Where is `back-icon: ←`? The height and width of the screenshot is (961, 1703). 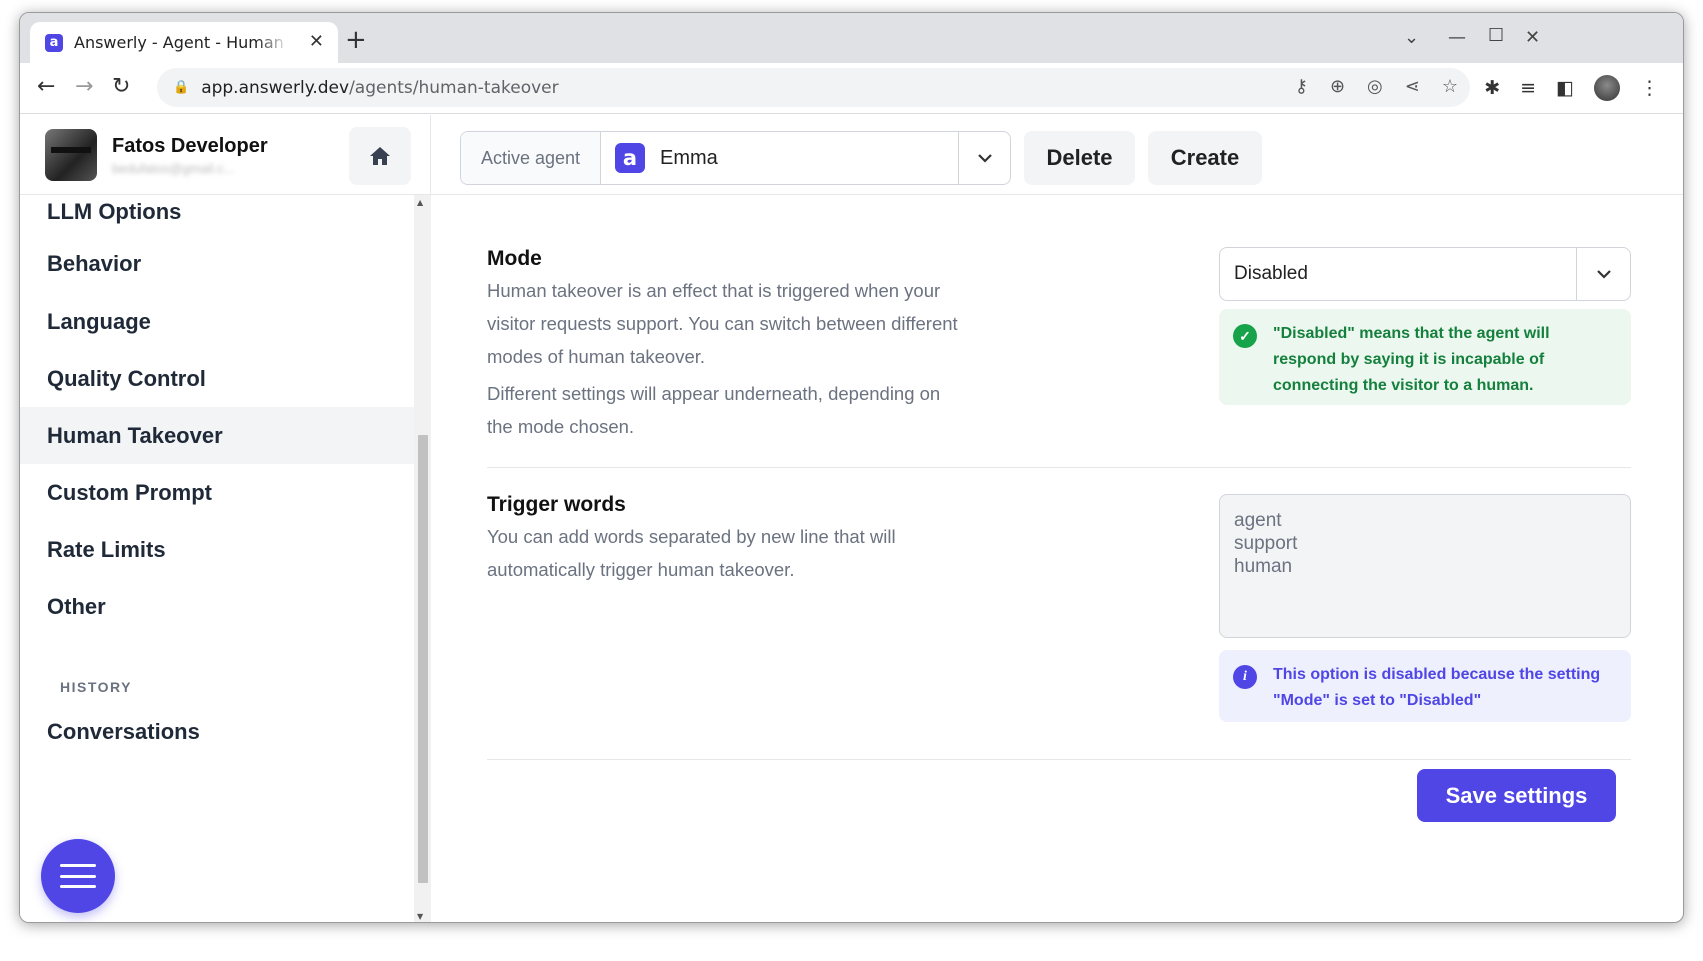
back-icon: ← is located at coordinates (46, 86).